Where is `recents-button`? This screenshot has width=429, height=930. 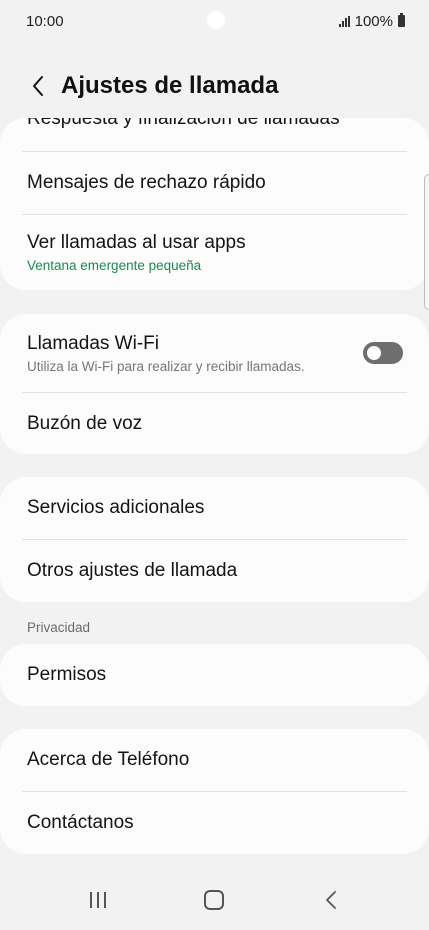
recents-button is located at coordinates (98, 900).